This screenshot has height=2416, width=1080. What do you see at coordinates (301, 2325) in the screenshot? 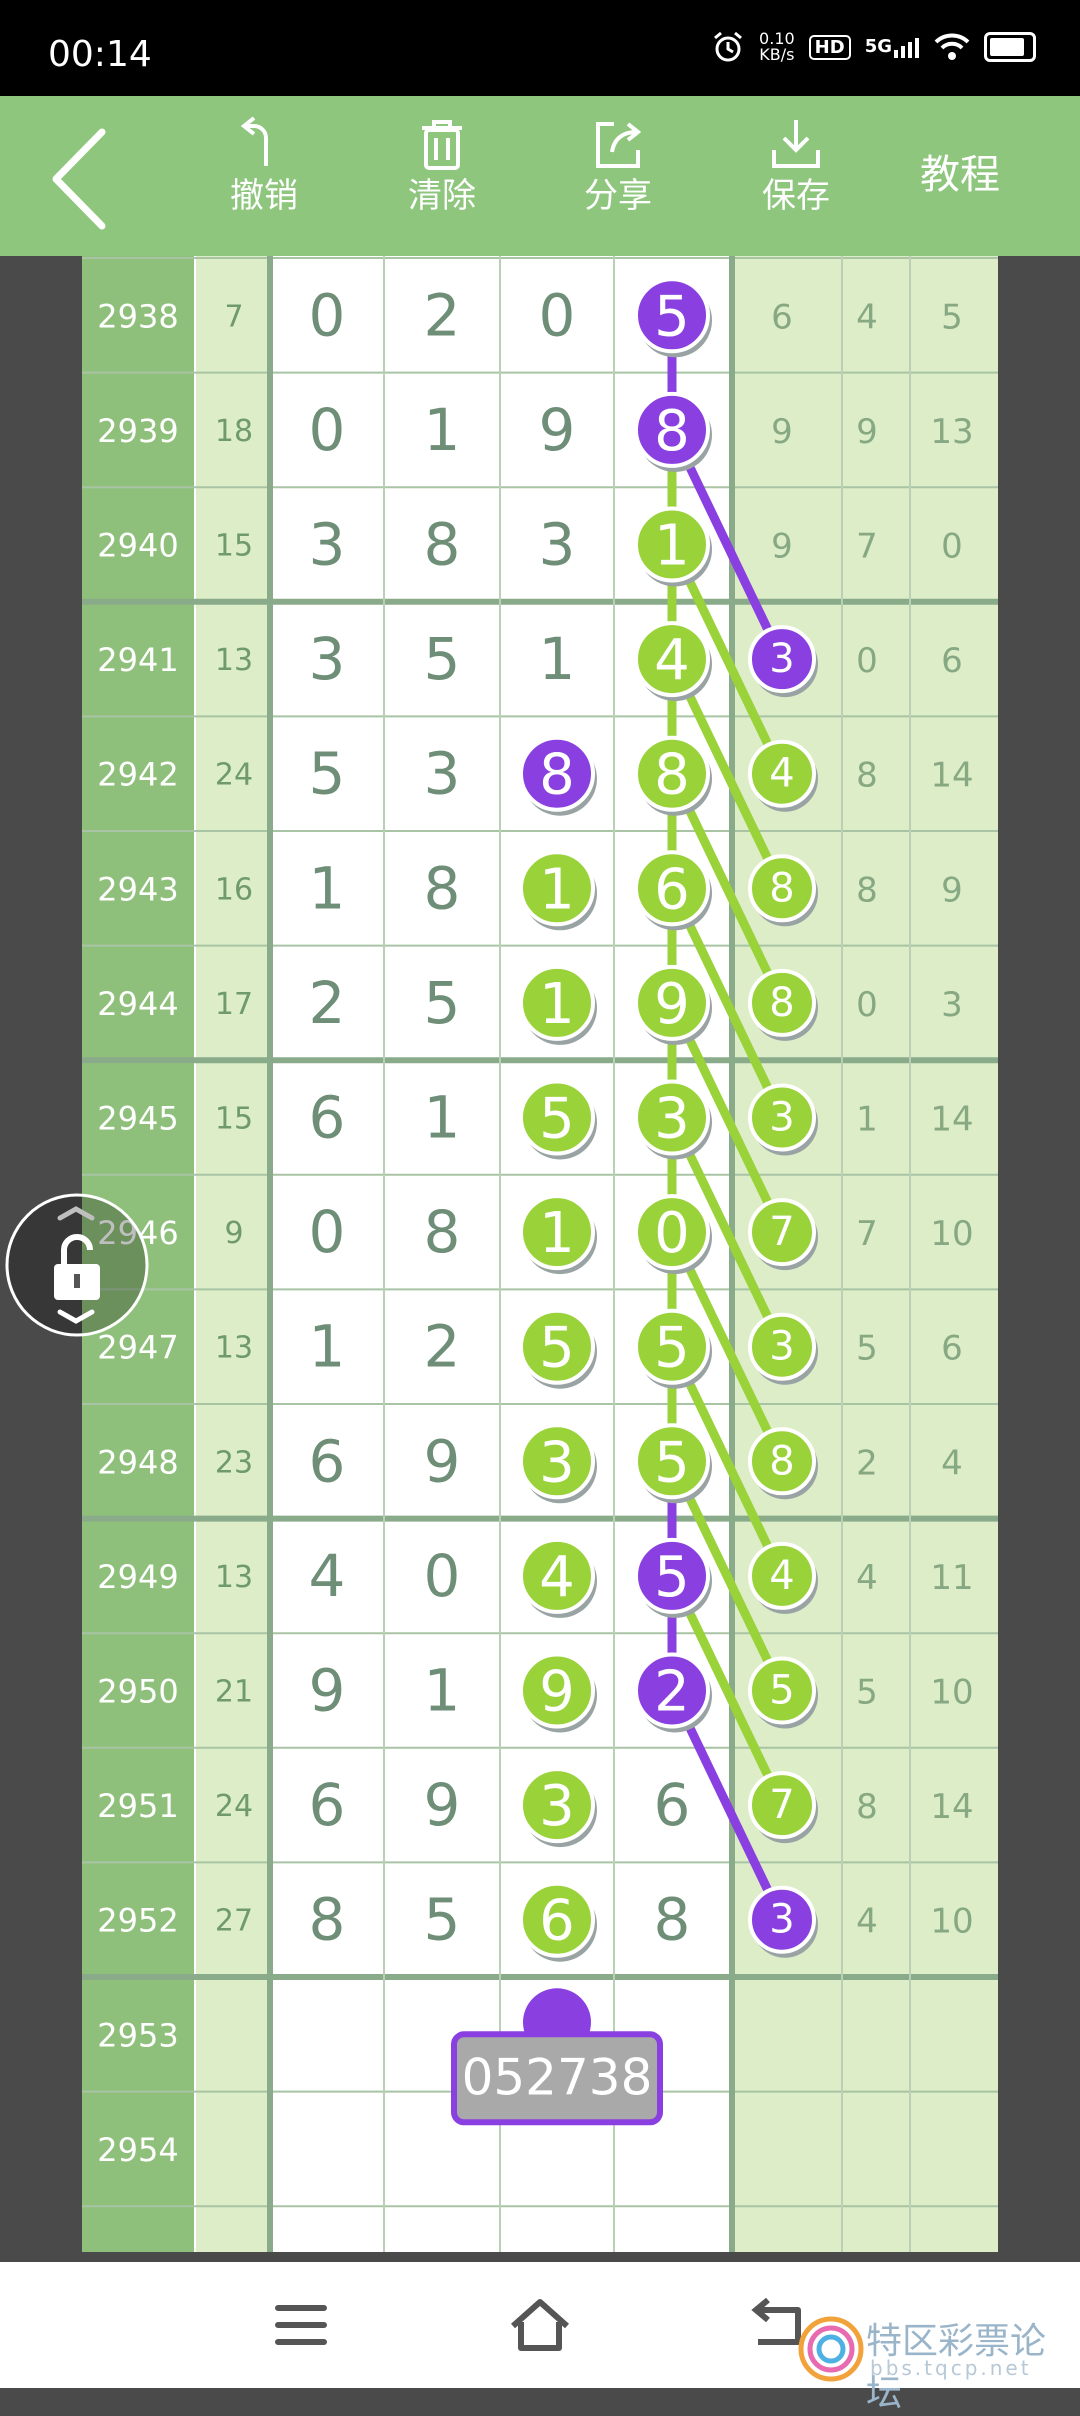
I see `menu-icon` at bounding box center [301, 2325].